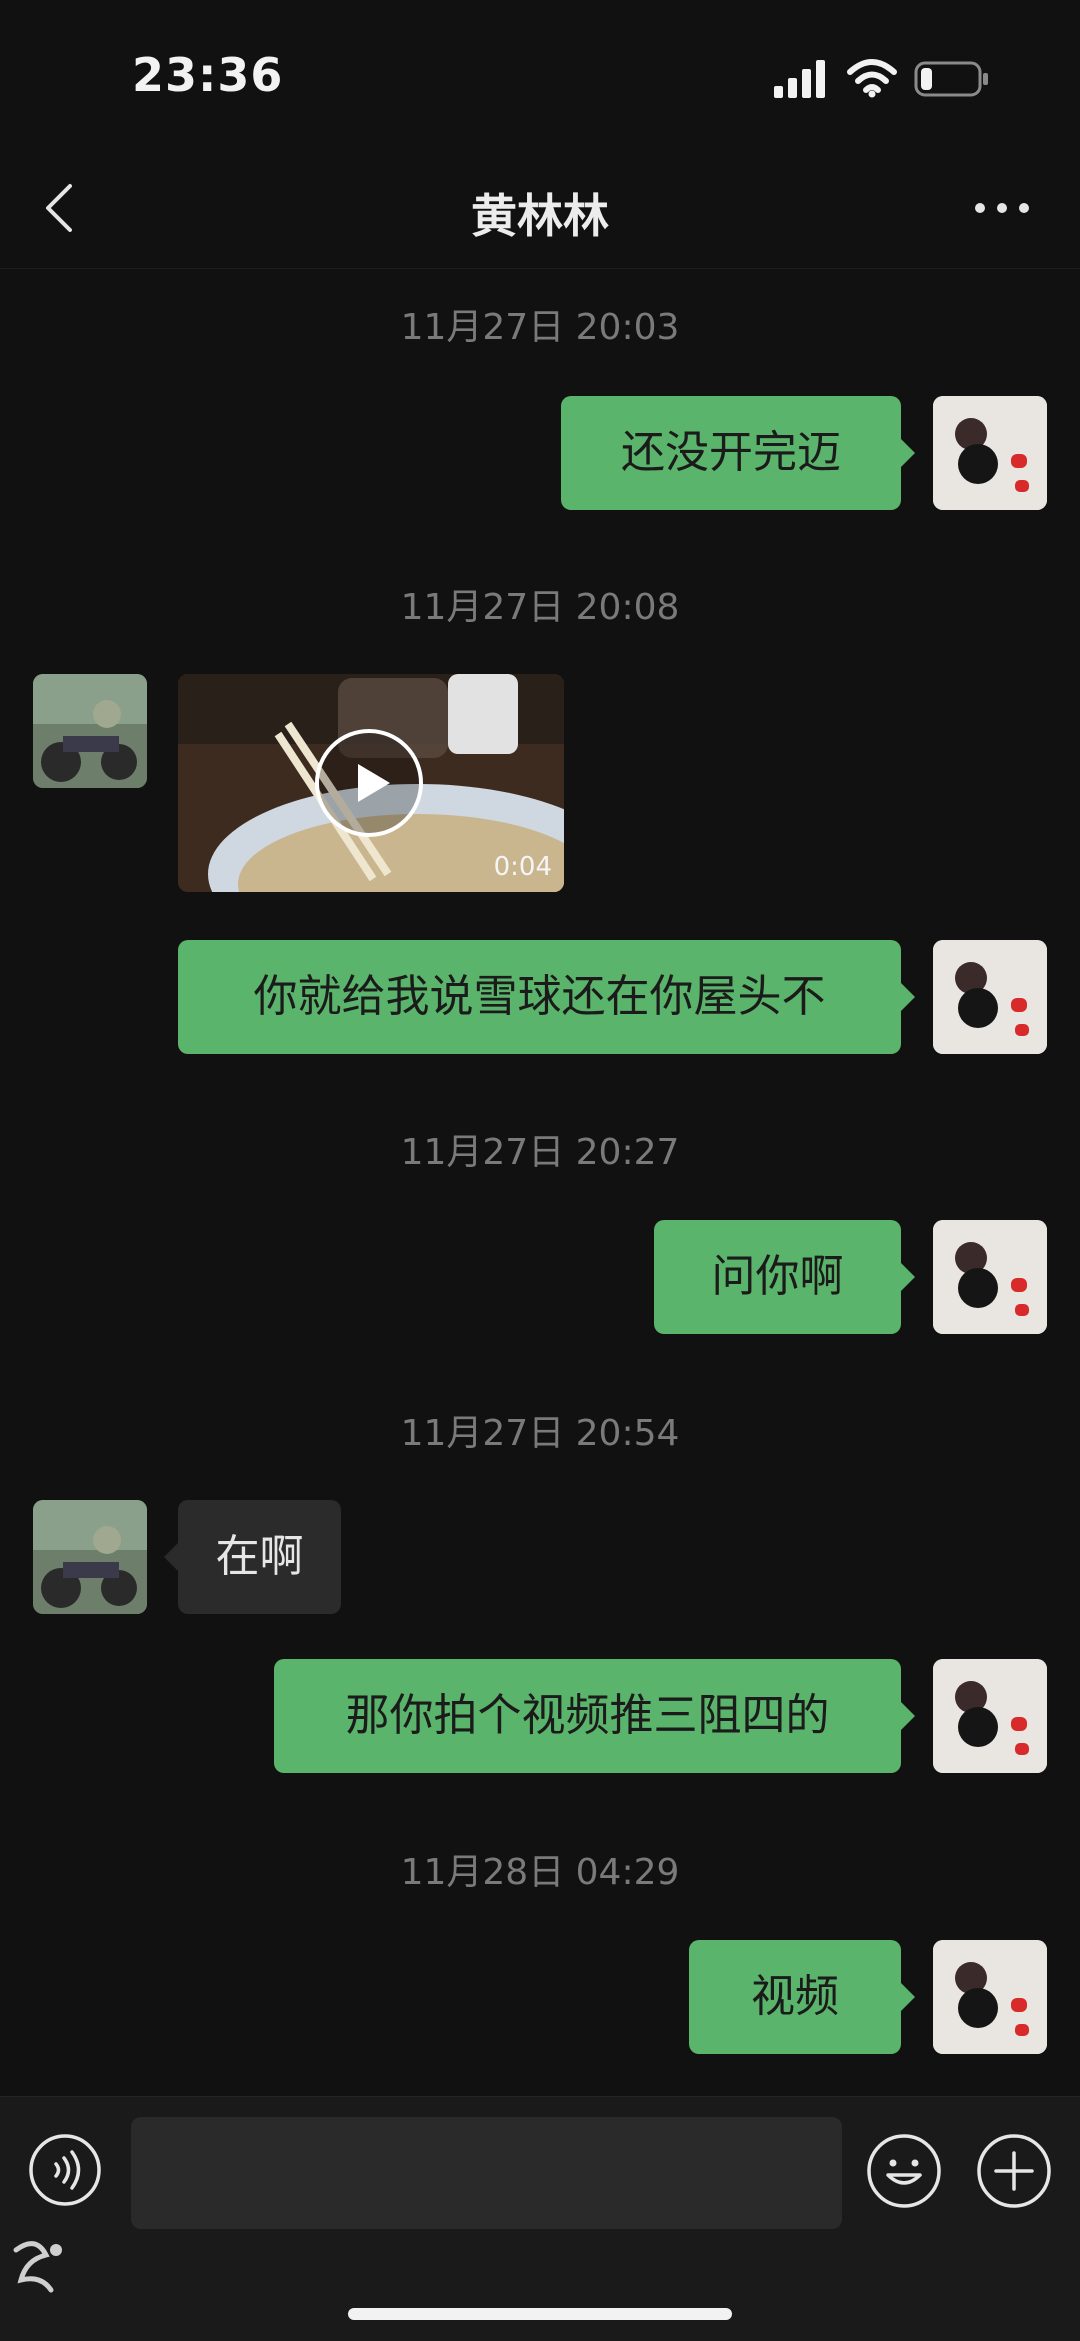  Describe the element at coordinates (799, 79) in the screenshot. I see `signal-icon` at that location.